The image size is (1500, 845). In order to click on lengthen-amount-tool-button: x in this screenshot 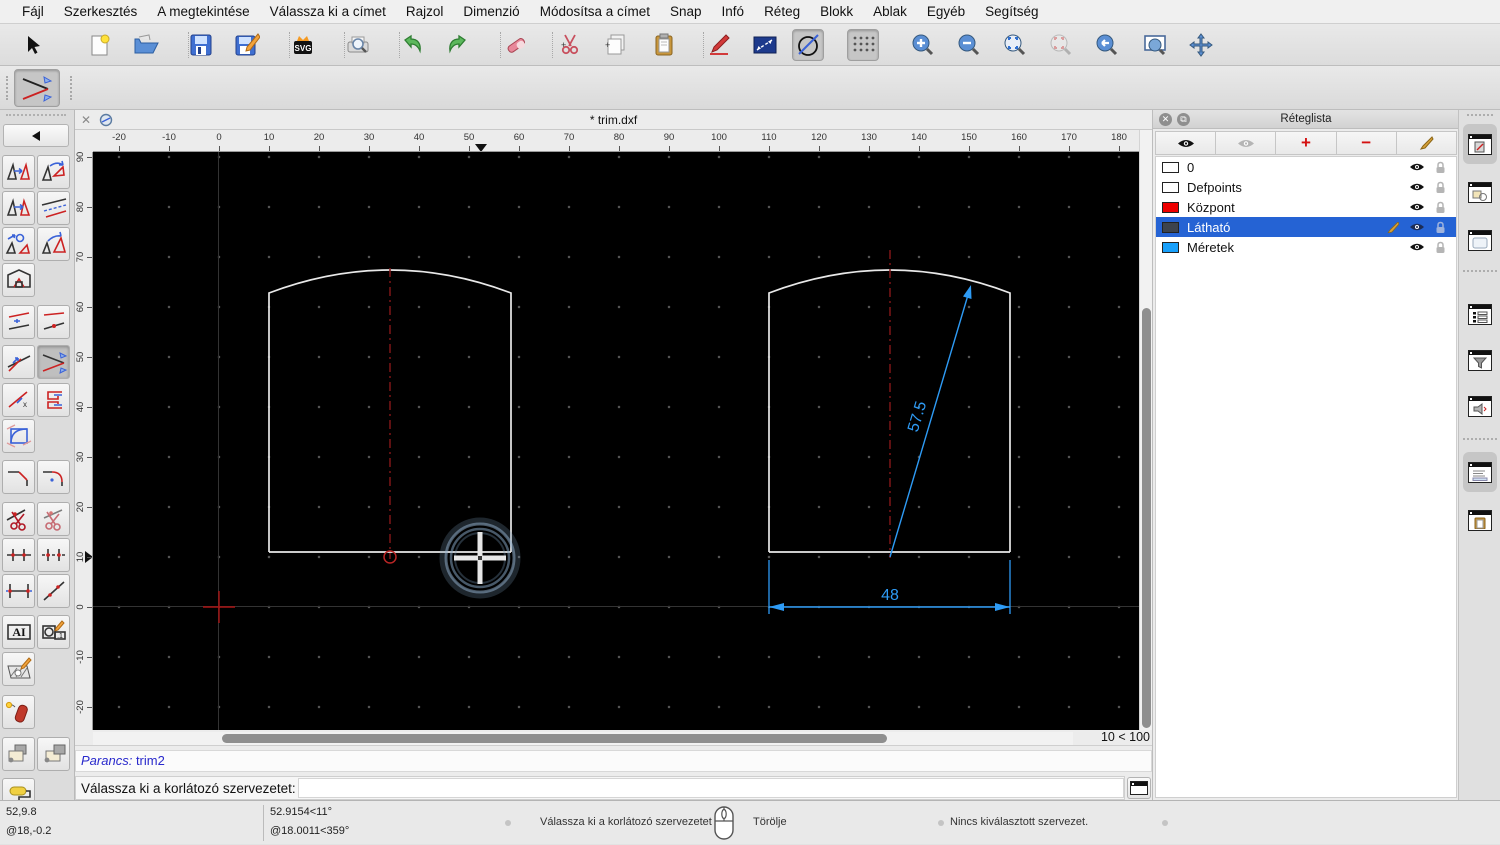, I will do `click(18, 400)`.